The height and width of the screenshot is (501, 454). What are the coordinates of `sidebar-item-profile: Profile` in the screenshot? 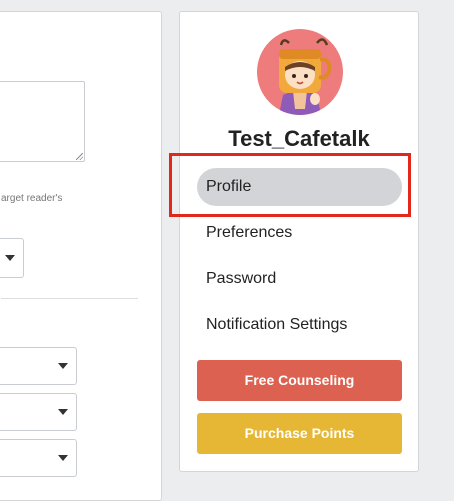 It's located at (299, 187).